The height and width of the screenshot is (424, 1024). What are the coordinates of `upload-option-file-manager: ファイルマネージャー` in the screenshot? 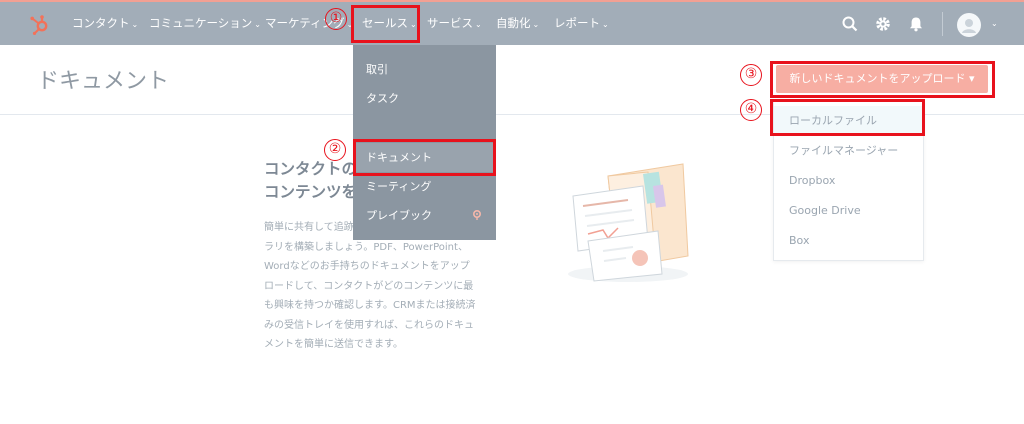 It's located at (848, 150).